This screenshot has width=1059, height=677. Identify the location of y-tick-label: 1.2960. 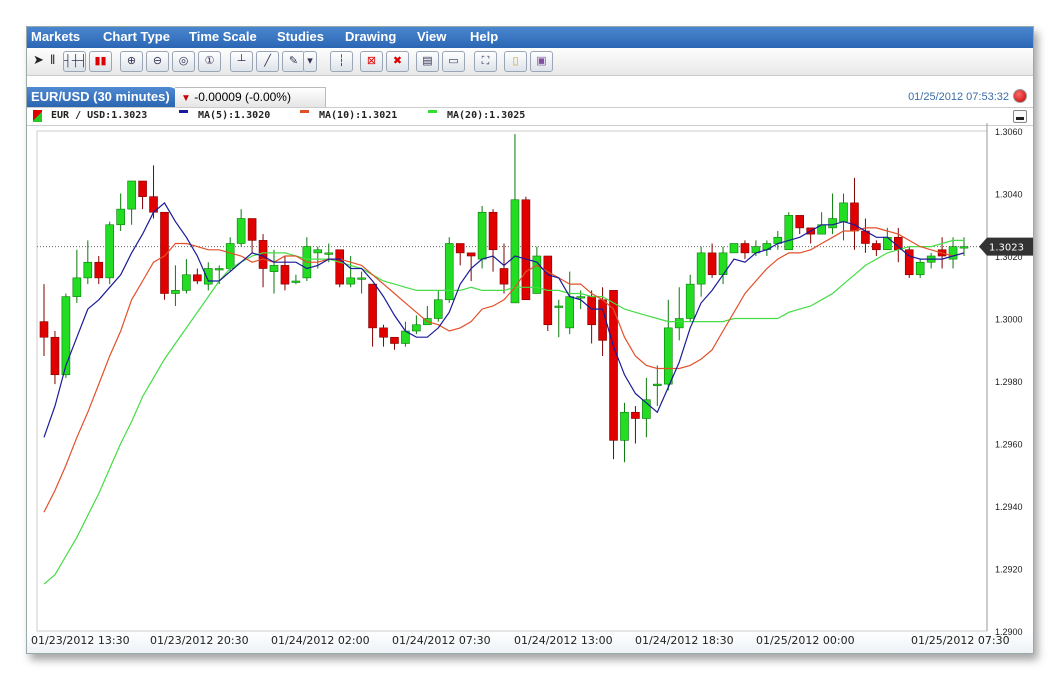
(1009, 445).